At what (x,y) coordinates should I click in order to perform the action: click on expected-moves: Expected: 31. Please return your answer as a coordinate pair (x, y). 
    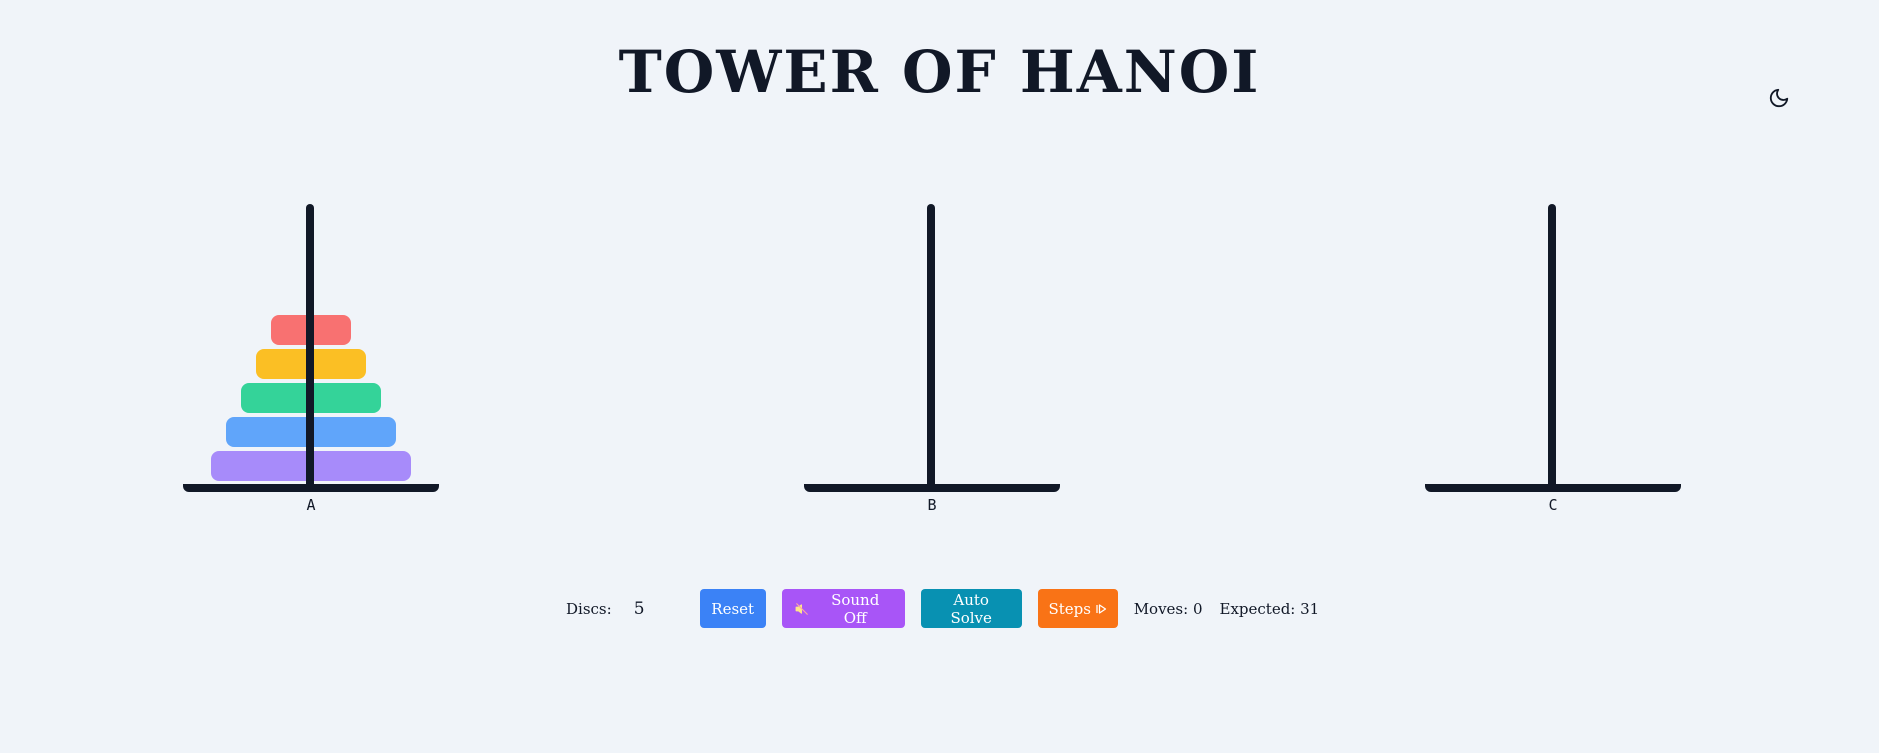
    Looking at the image, I should click on (1269, 608).